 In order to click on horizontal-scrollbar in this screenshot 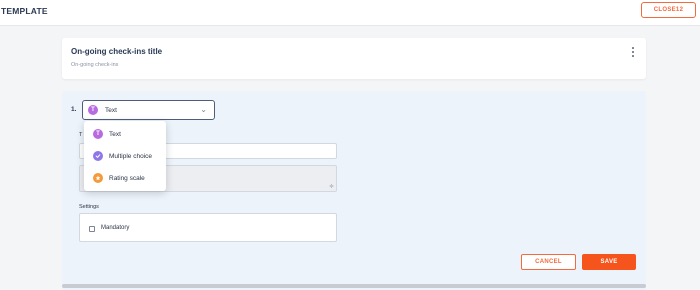, I will do `click(354, 286)`.